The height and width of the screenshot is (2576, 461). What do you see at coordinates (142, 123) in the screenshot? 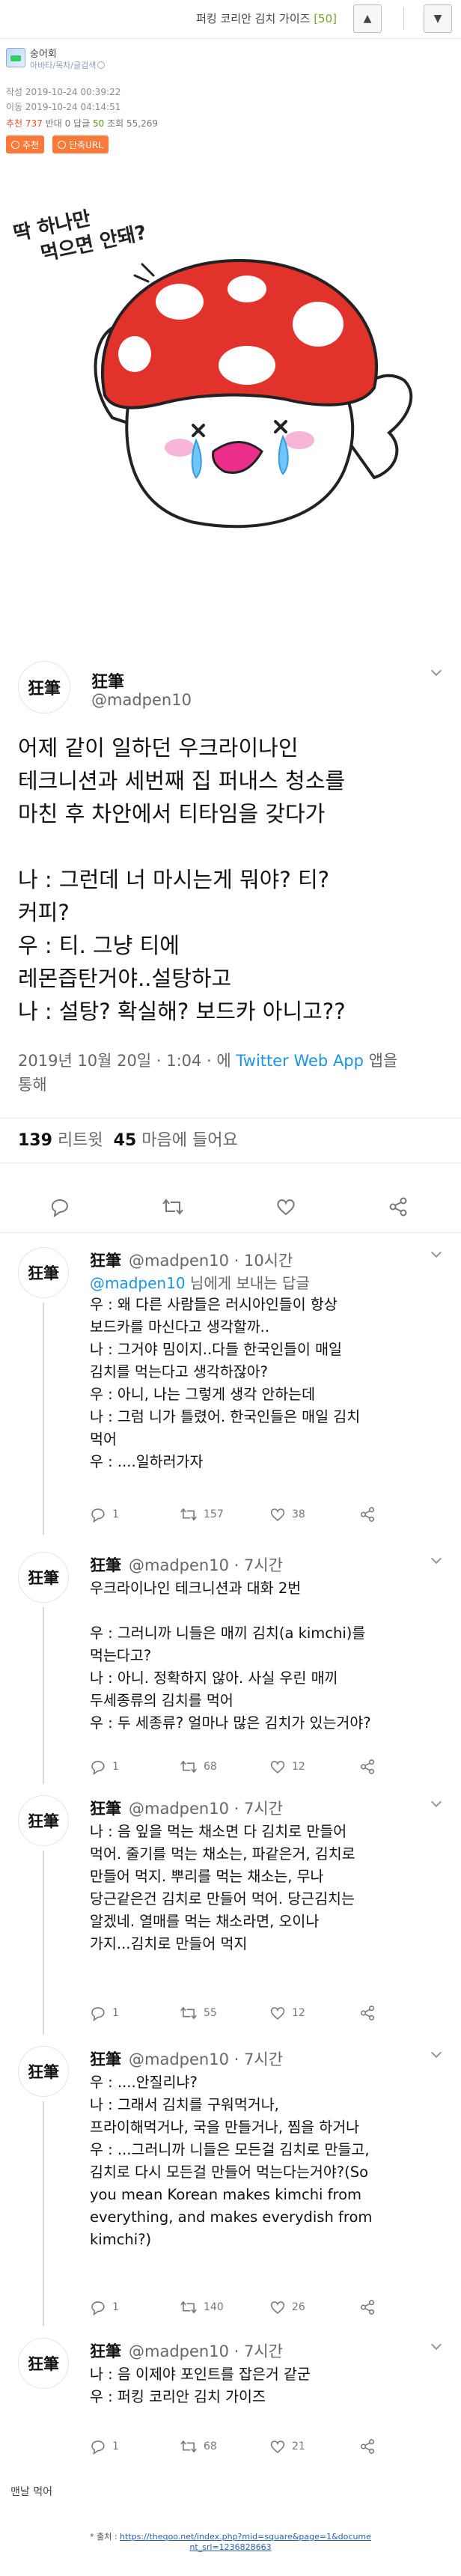
I see `views-count: 55,269` at bounding box center [142, 123].